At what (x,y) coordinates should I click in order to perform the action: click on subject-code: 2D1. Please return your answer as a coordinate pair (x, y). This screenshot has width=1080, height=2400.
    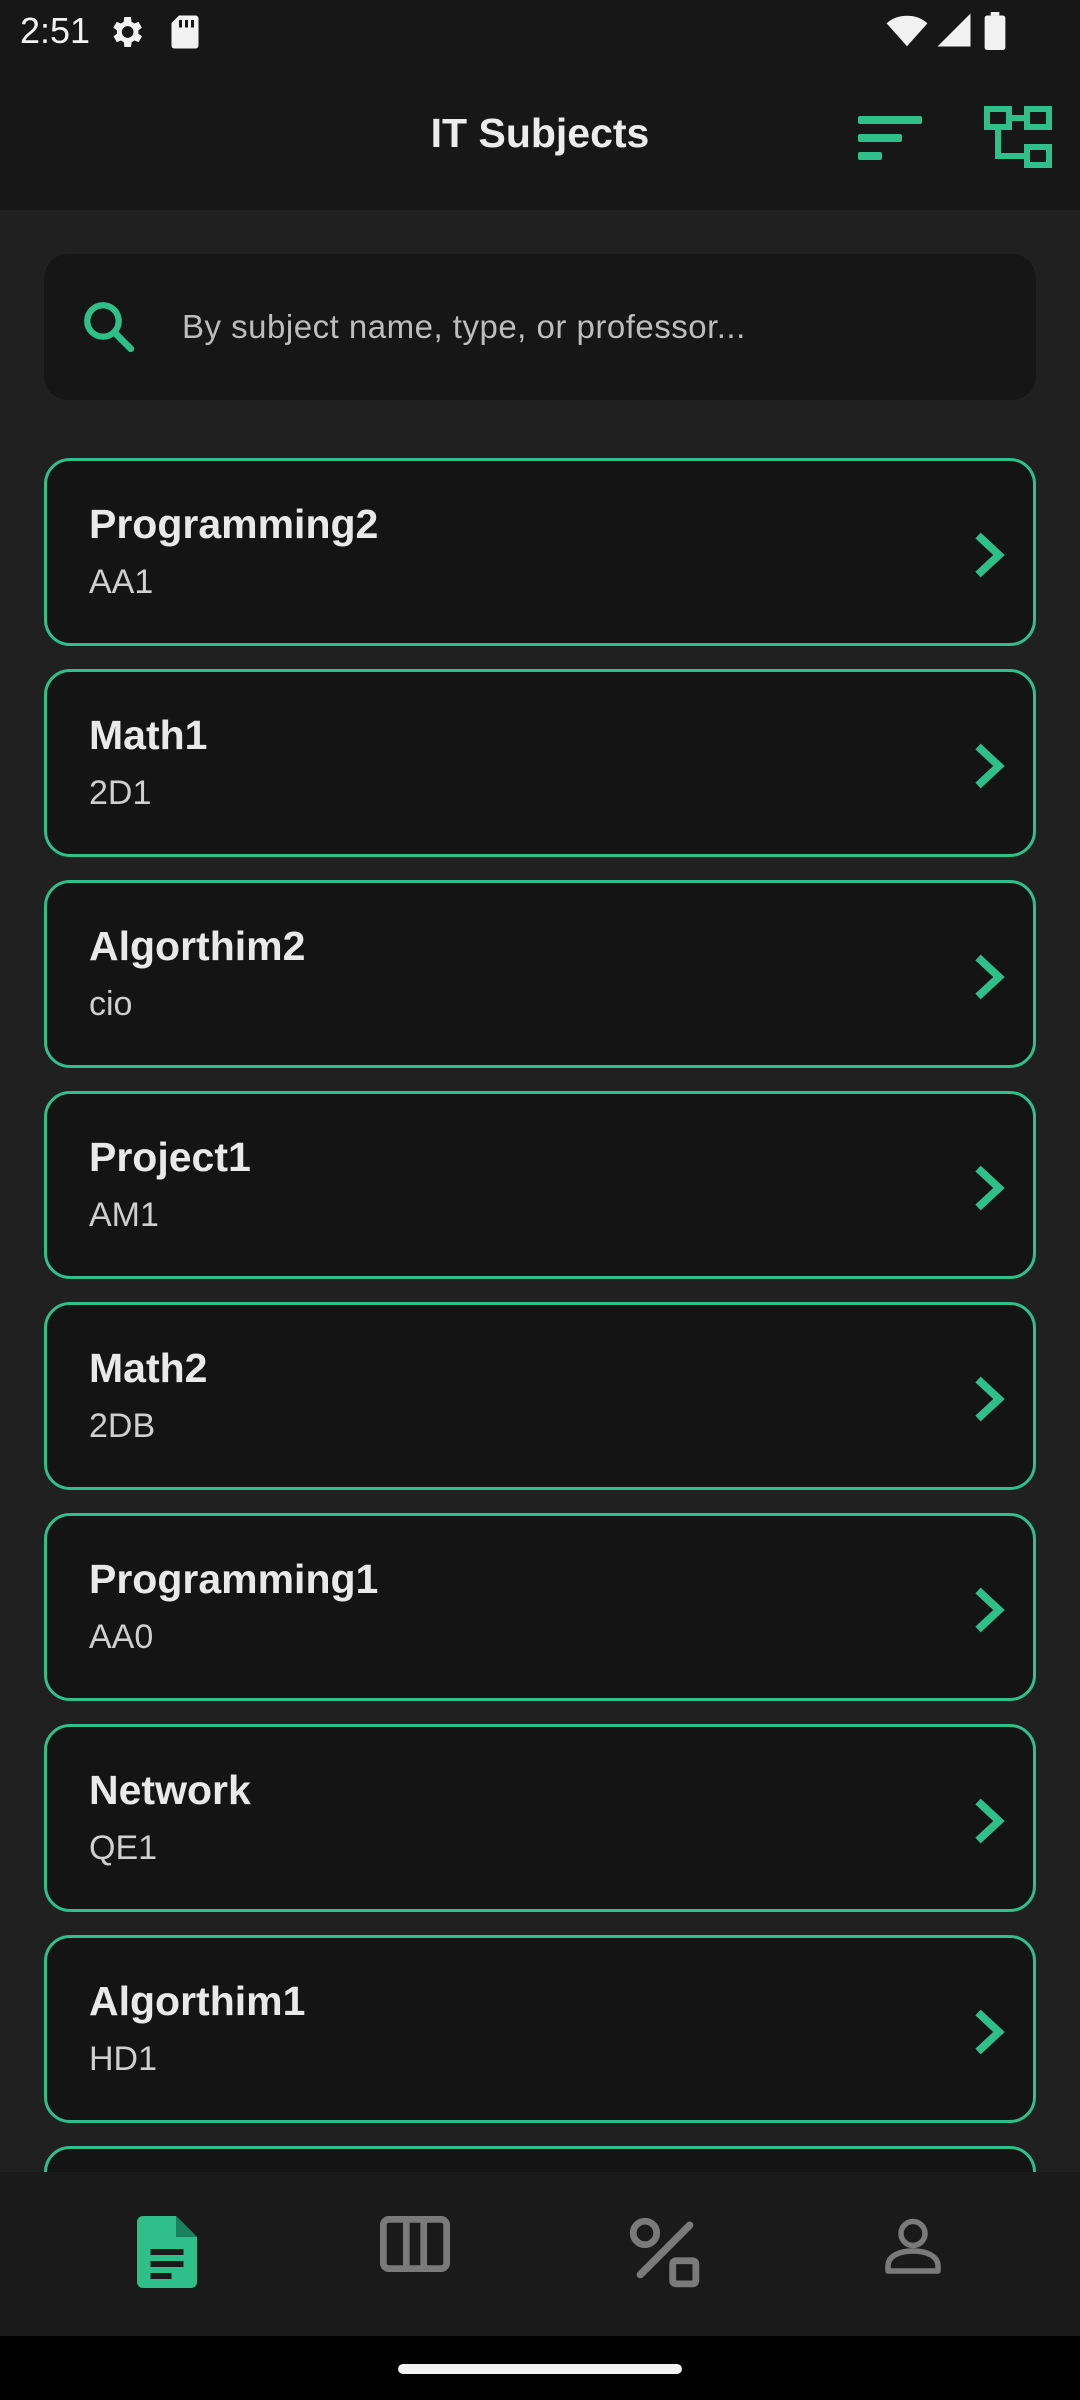
    Looking at the image, I should click on (120, 793).